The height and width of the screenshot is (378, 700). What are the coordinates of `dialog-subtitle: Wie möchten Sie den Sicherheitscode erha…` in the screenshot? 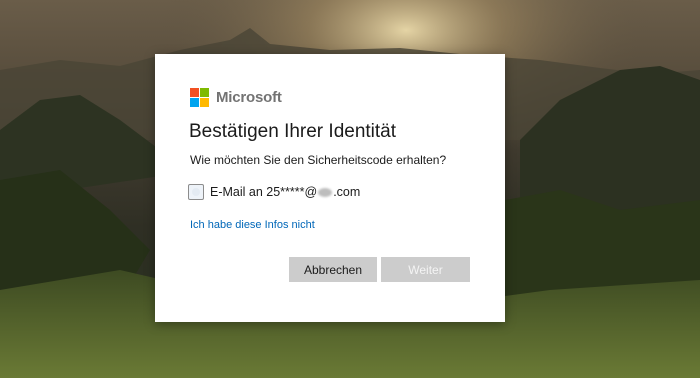 It's located at (318, 160).